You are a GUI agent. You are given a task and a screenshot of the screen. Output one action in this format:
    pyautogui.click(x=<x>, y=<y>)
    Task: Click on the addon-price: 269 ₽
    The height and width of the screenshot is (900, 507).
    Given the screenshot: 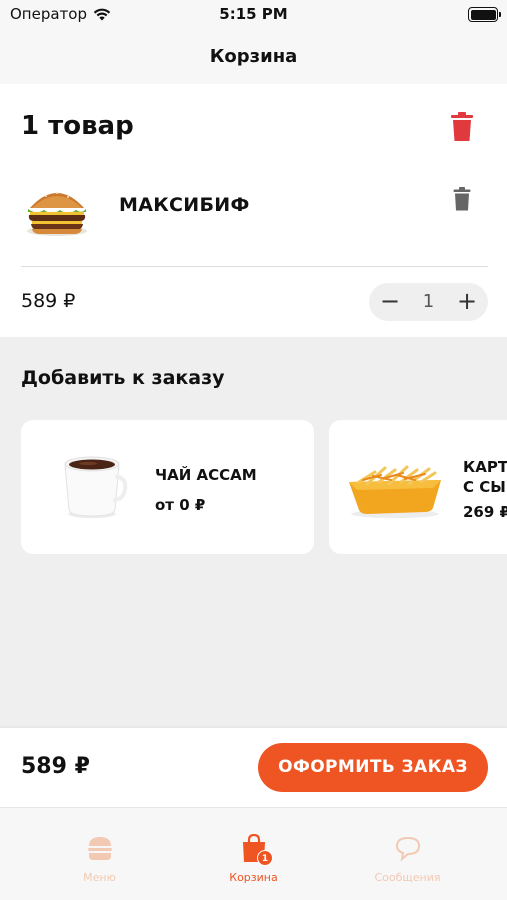 What is the action you would take?
    pyautogui.click(x=485, y=512)
    